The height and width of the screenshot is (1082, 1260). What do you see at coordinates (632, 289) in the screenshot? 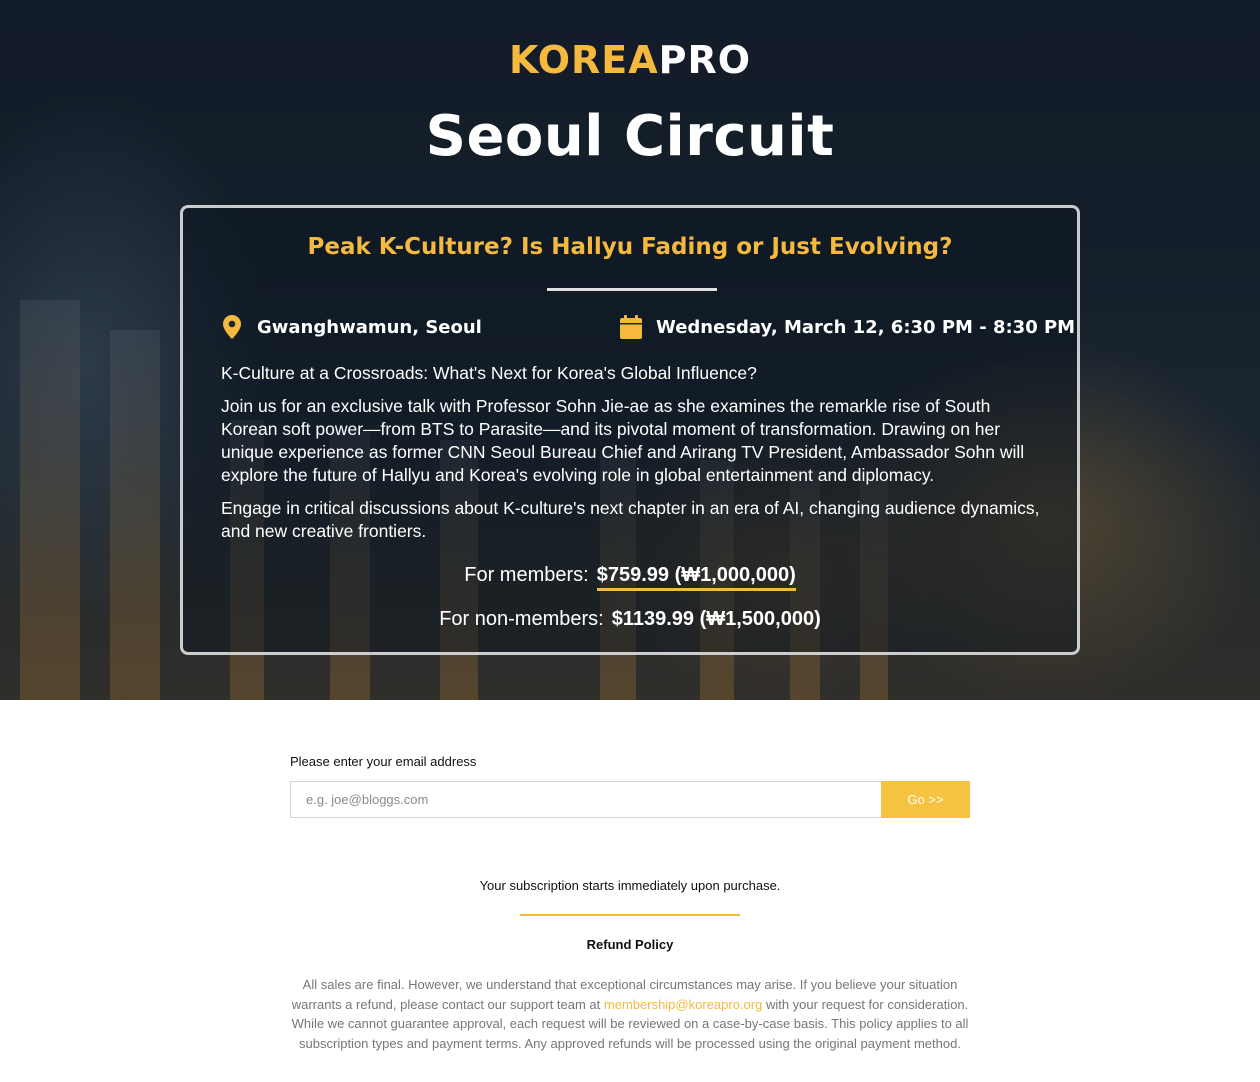
I see `title-divider` at bounding box center [632, 289].